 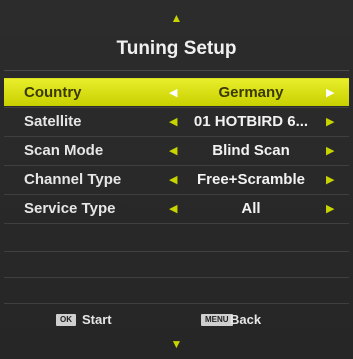 What do you see at coordinates (176, 344) in the screenshot?
I see `scroll-down-icon: ▼` at bounding box center [176, 344].